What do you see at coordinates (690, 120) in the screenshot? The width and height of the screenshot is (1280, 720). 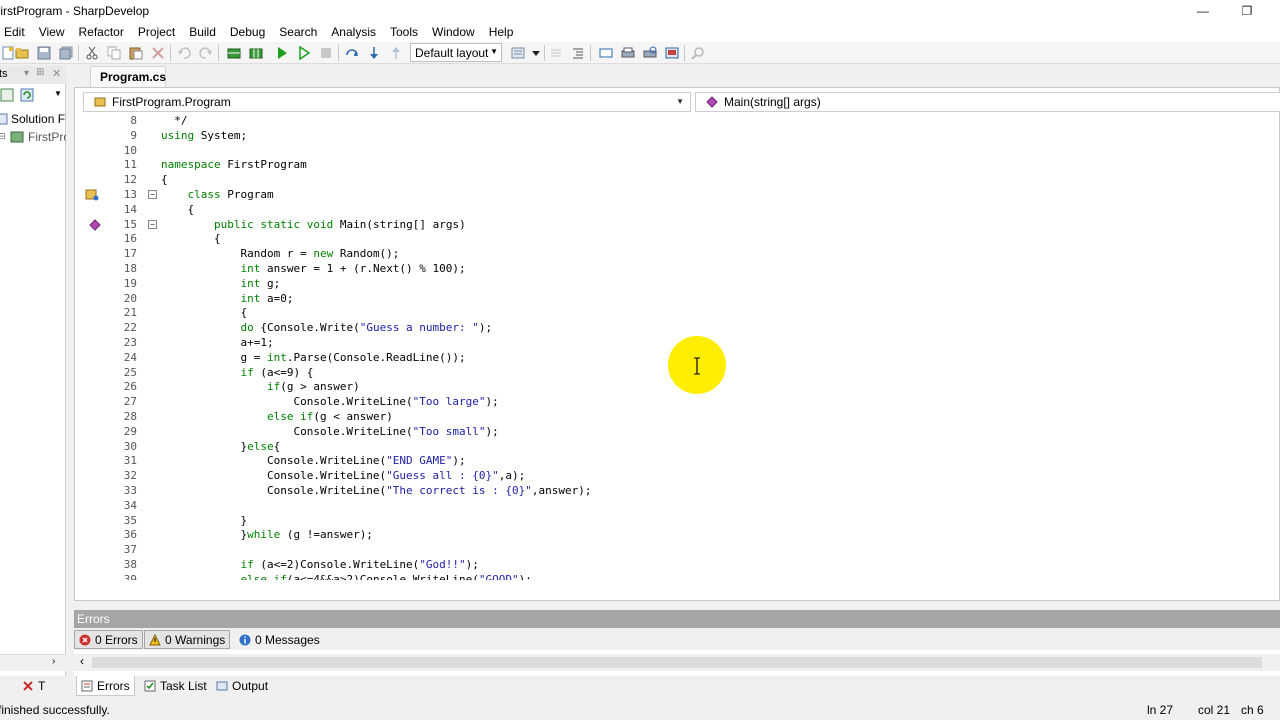 I see `code-line: 8 */` at bounding box center [690, 120].